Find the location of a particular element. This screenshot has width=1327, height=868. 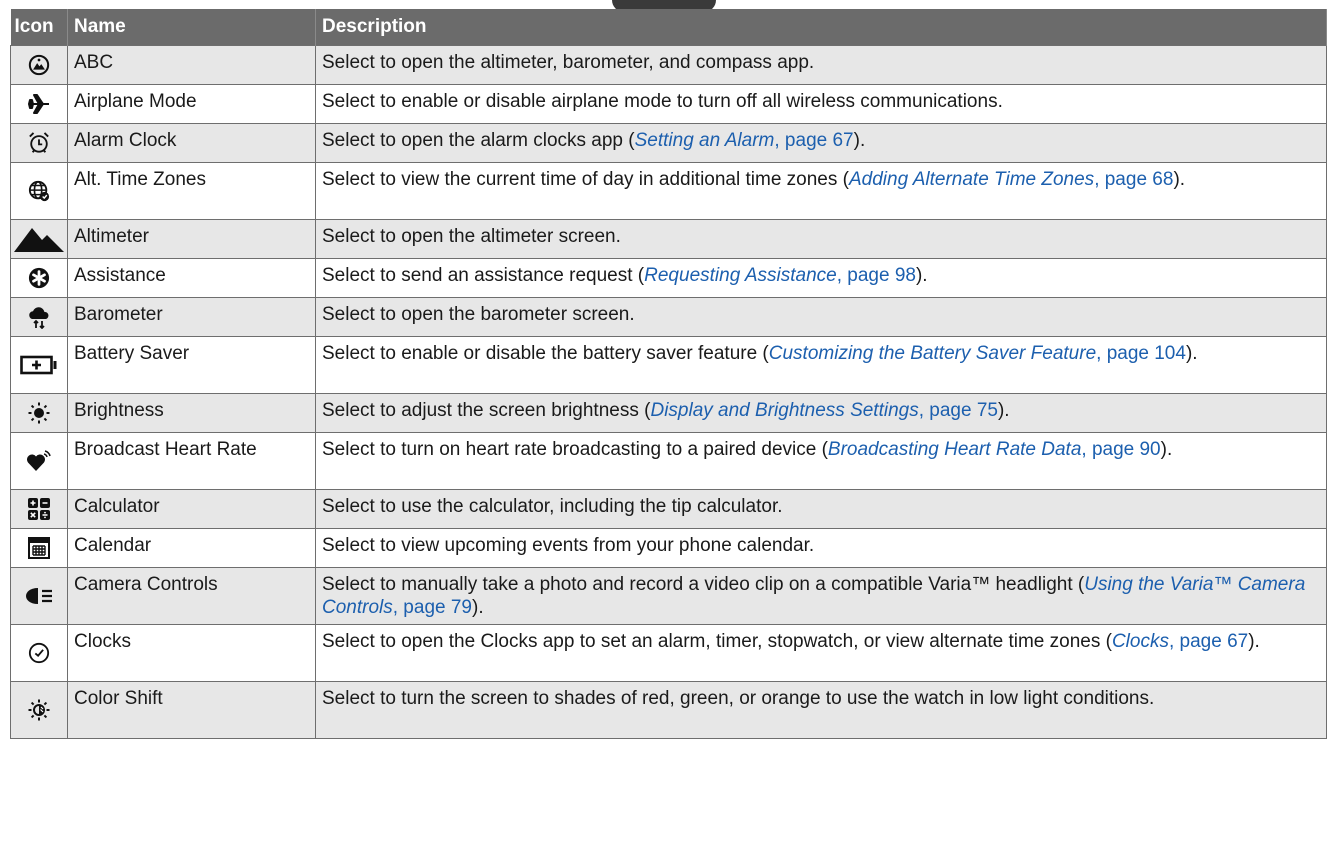

globe-clock-icon is located at coordinates (39, 191).